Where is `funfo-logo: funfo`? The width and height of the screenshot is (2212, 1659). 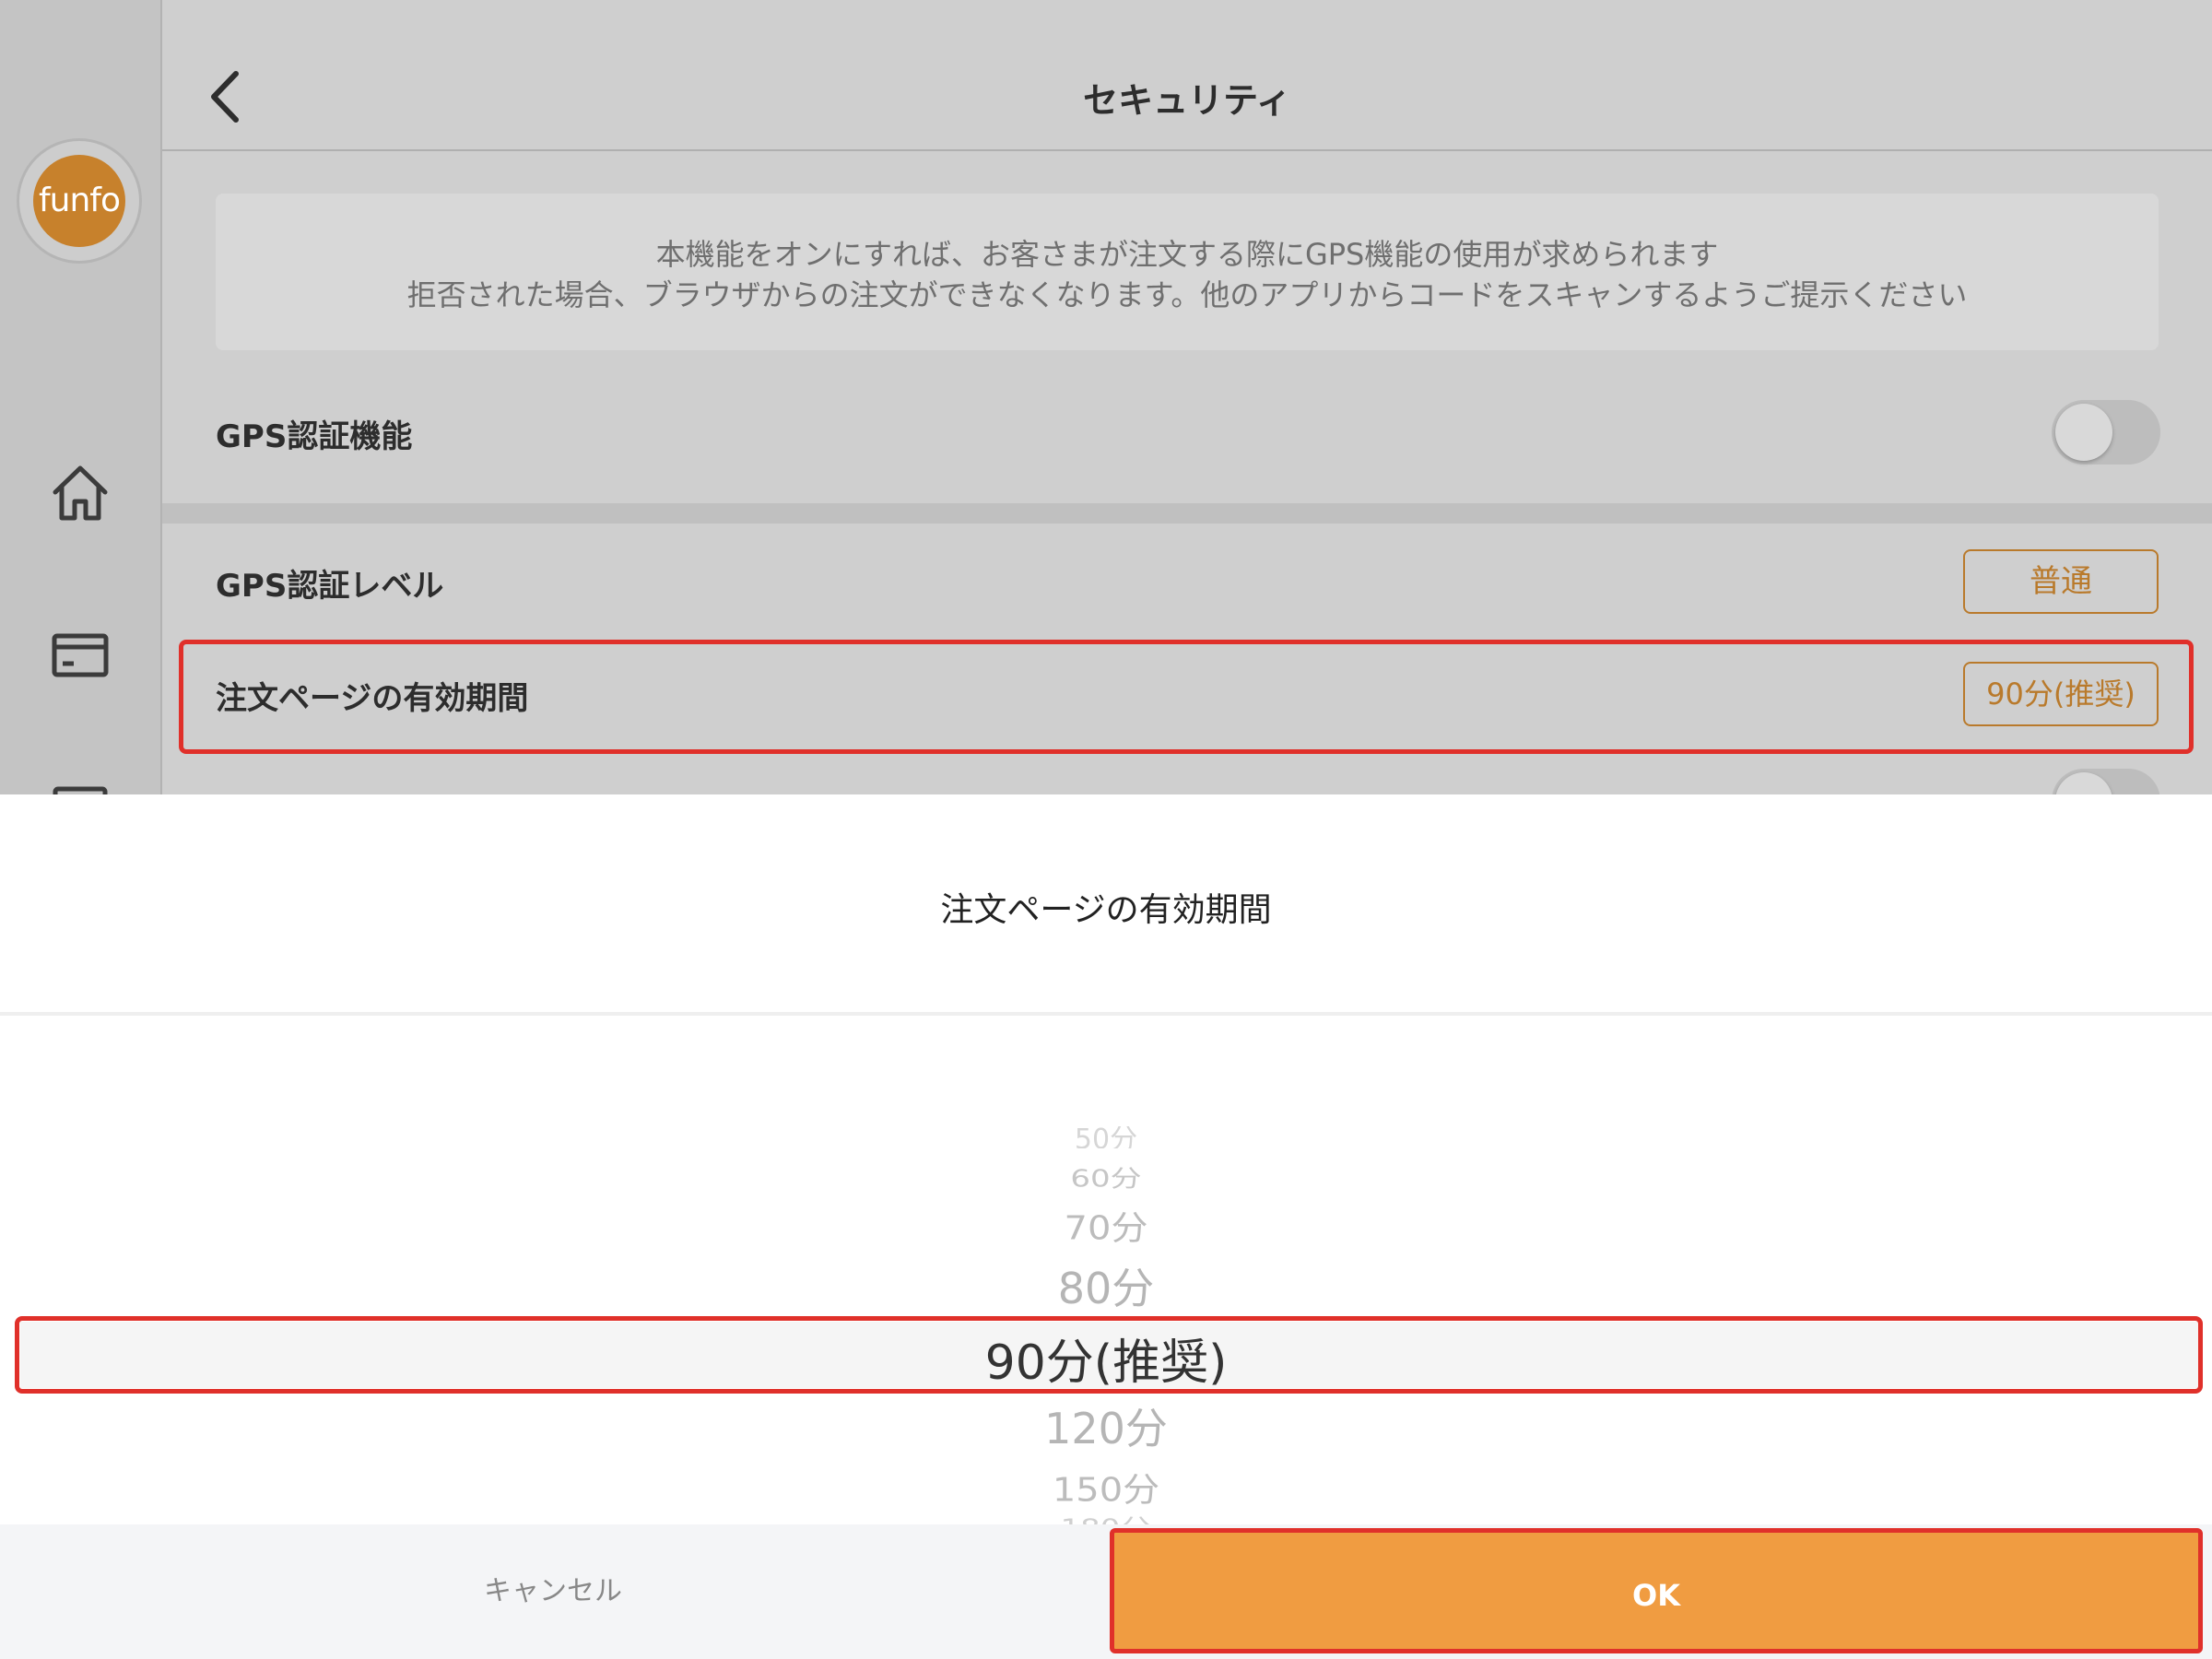 funfo-logo: funfo is located at coordinates (79, 201).